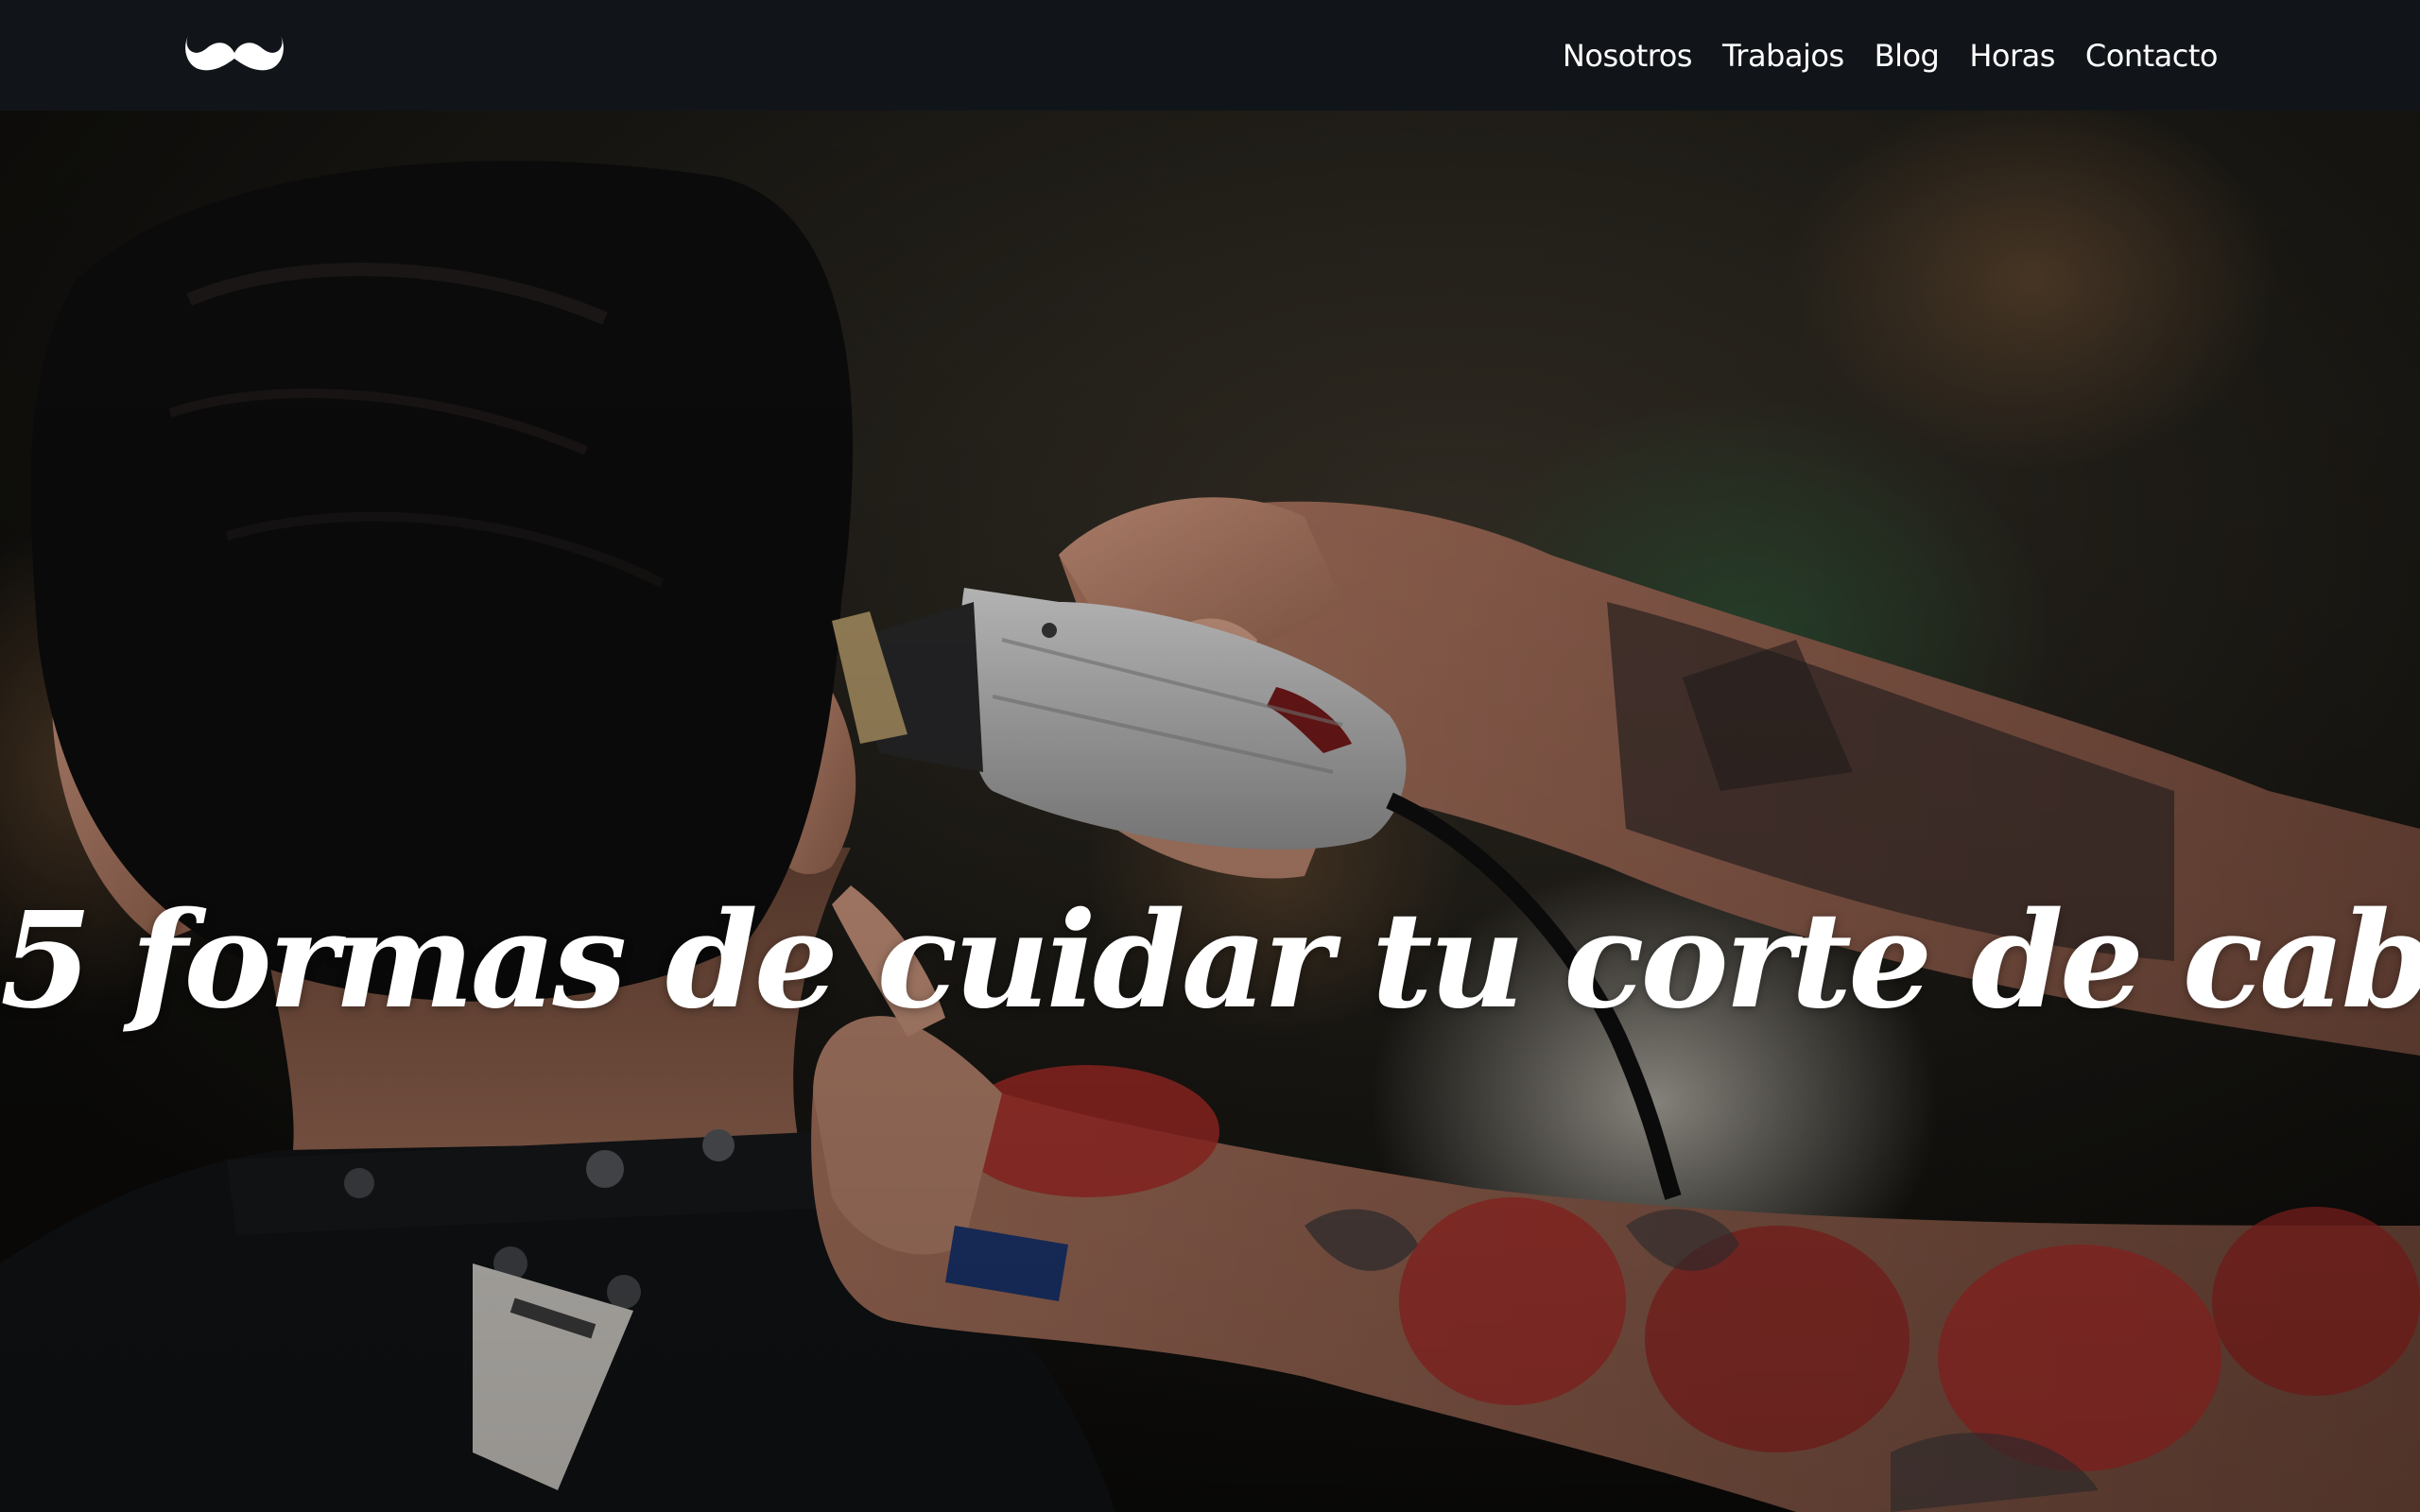  Describe the element at coordinates (1210, 55) in the screenshot. I see `top-navbar: Nosotros Trabajos Blog Horas Contacto` at that location.